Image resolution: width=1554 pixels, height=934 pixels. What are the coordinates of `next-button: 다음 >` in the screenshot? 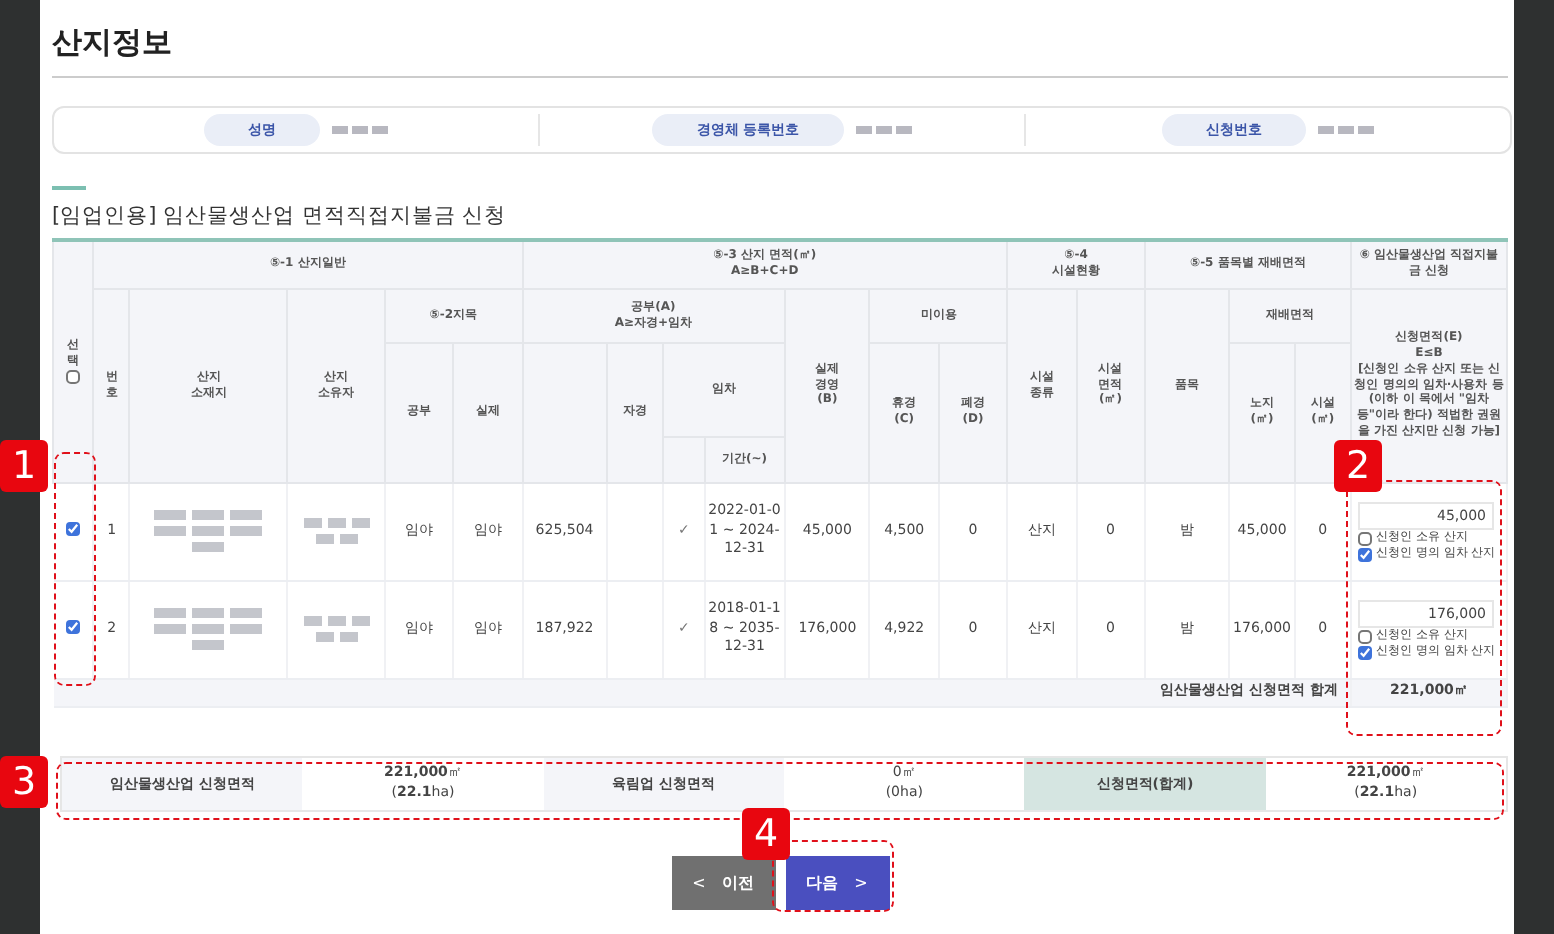 It's located at (837, 882).